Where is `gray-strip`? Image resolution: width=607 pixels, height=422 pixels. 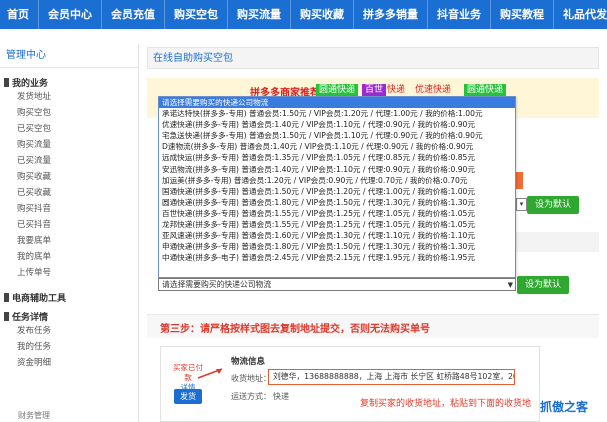
gray-strip is located at coordinates (557, 242).